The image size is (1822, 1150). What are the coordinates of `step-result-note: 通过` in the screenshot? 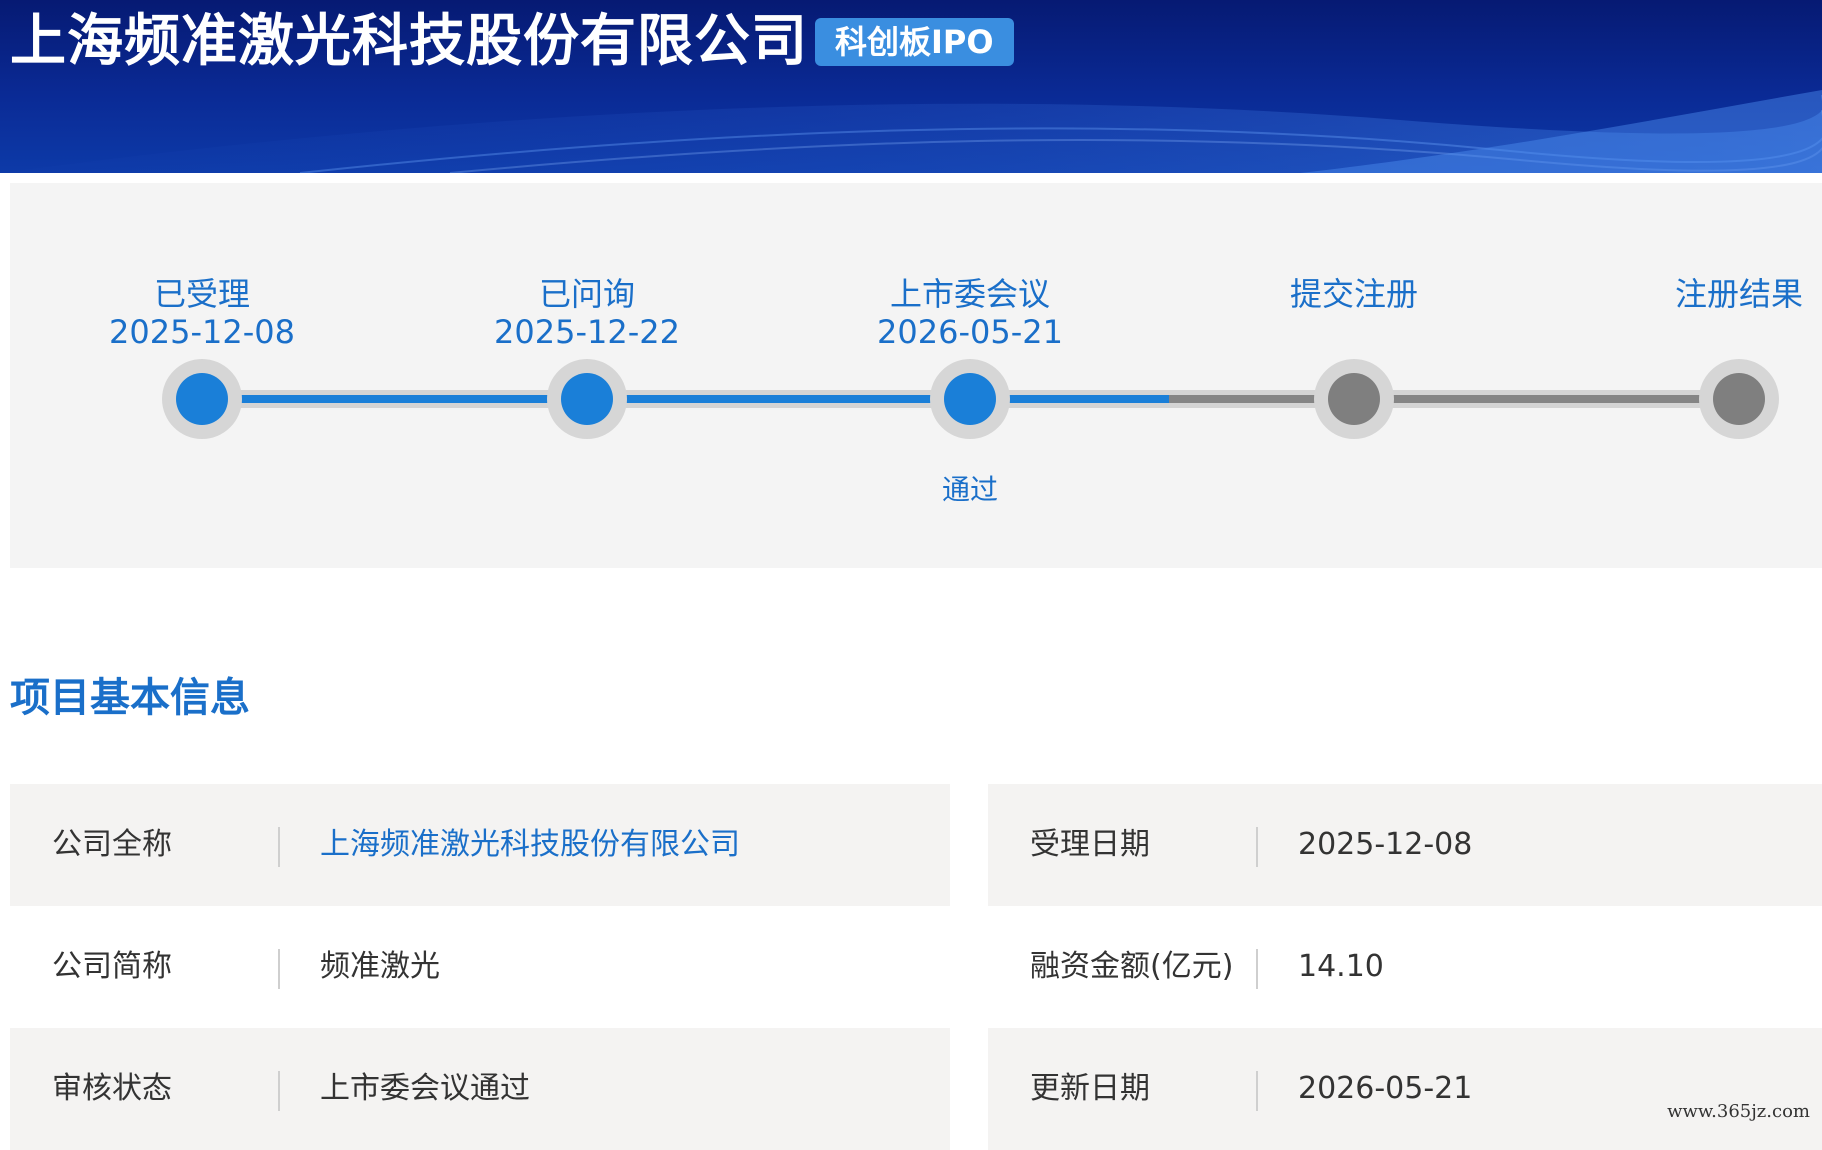 It's located at (970, 490).